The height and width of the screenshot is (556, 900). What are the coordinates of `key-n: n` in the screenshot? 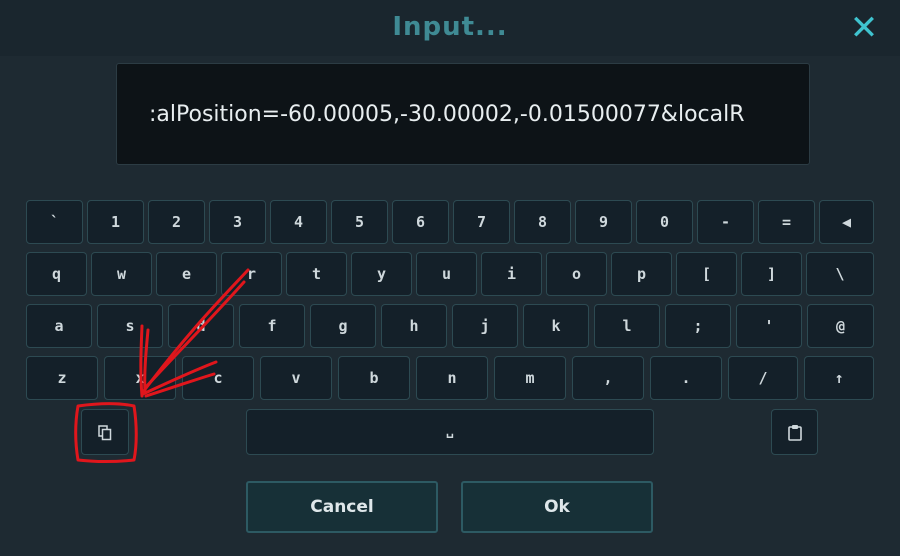 It's located at (452, 378).